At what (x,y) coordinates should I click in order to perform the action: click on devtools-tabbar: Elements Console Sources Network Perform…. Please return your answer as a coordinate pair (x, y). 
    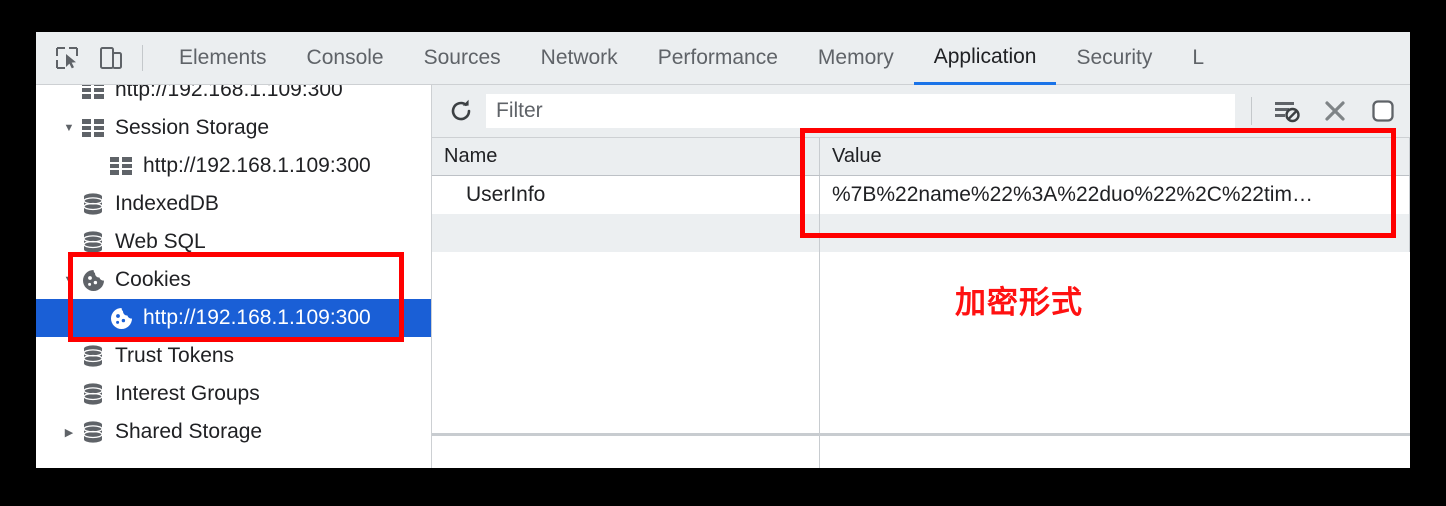
    Looking at the image, I should click on (723, 58).